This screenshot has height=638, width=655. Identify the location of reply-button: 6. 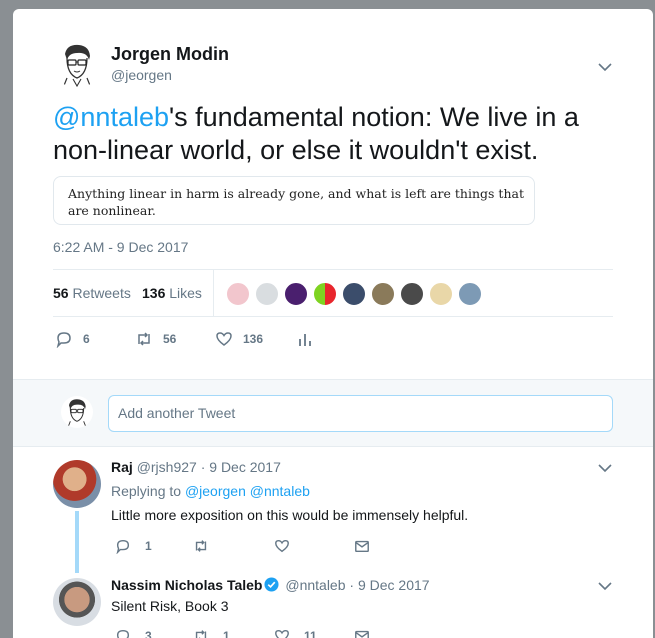
(72, 339).